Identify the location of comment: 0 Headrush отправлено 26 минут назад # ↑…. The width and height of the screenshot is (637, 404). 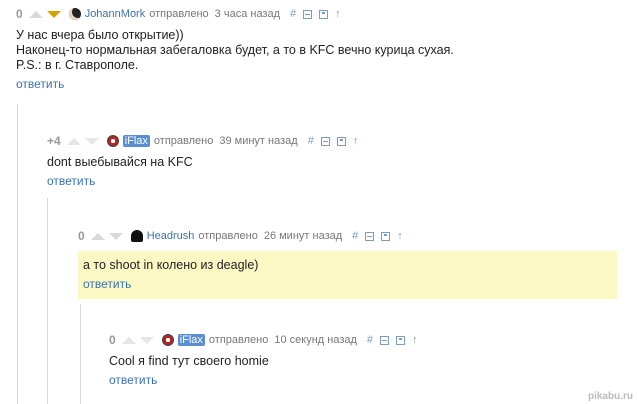
(240, 259).